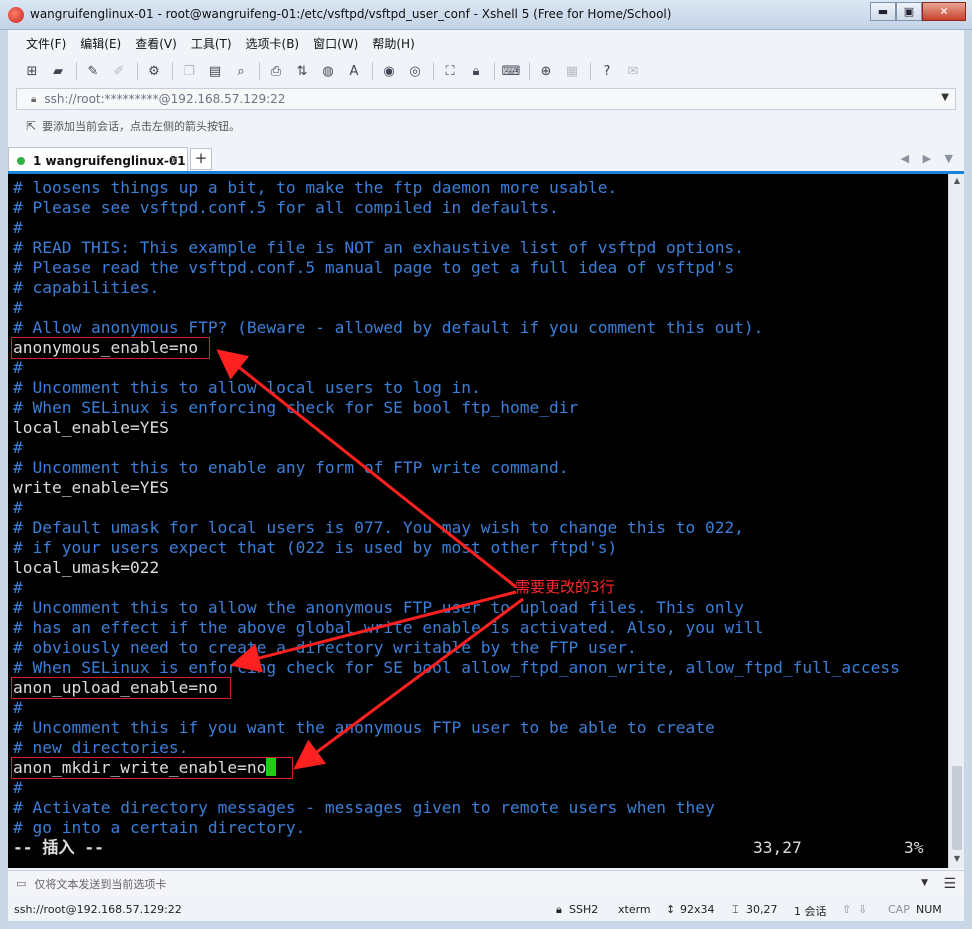  What do you see at coordinates (100, 43) in the screenshot?
I see `menu-edit: 编辑(E)` at bounding box center [100, 43].